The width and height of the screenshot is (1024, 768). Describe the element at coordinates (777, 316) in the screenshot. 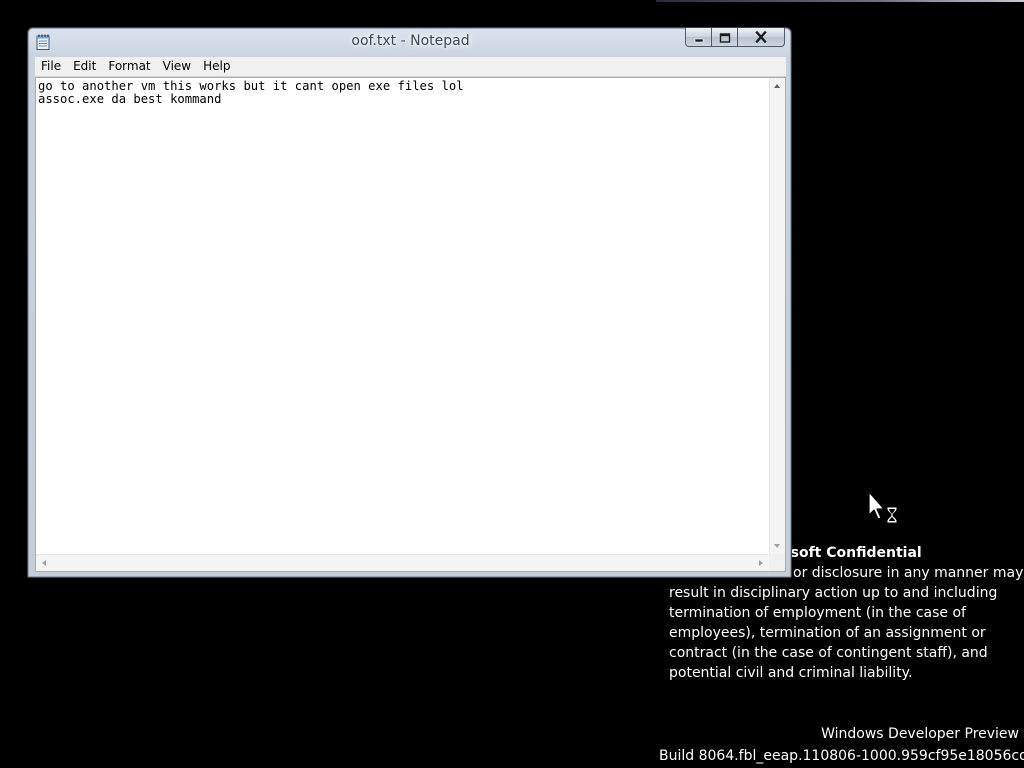

I see `vertical-scrollbar` at that location.